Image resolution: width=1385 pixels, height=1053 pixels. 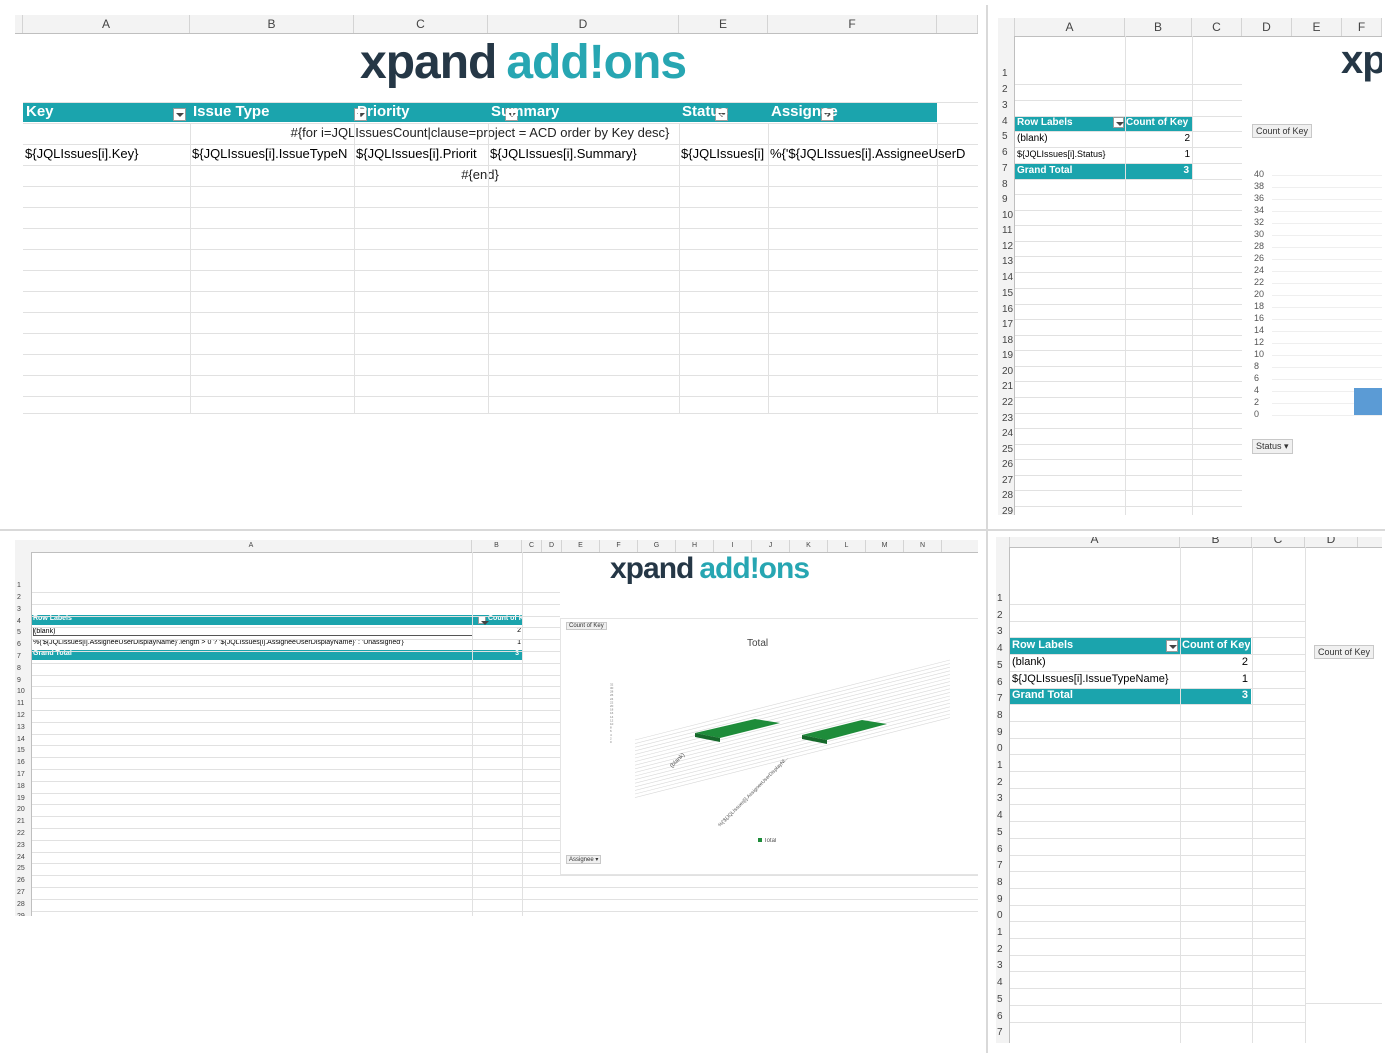 I want to click on header-status: Status, so click(x=705, y=111).